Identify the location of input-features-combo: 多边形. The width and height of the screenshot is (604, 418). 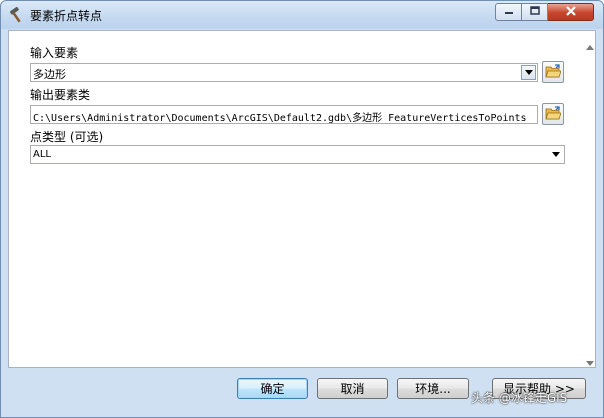
(284, 72).